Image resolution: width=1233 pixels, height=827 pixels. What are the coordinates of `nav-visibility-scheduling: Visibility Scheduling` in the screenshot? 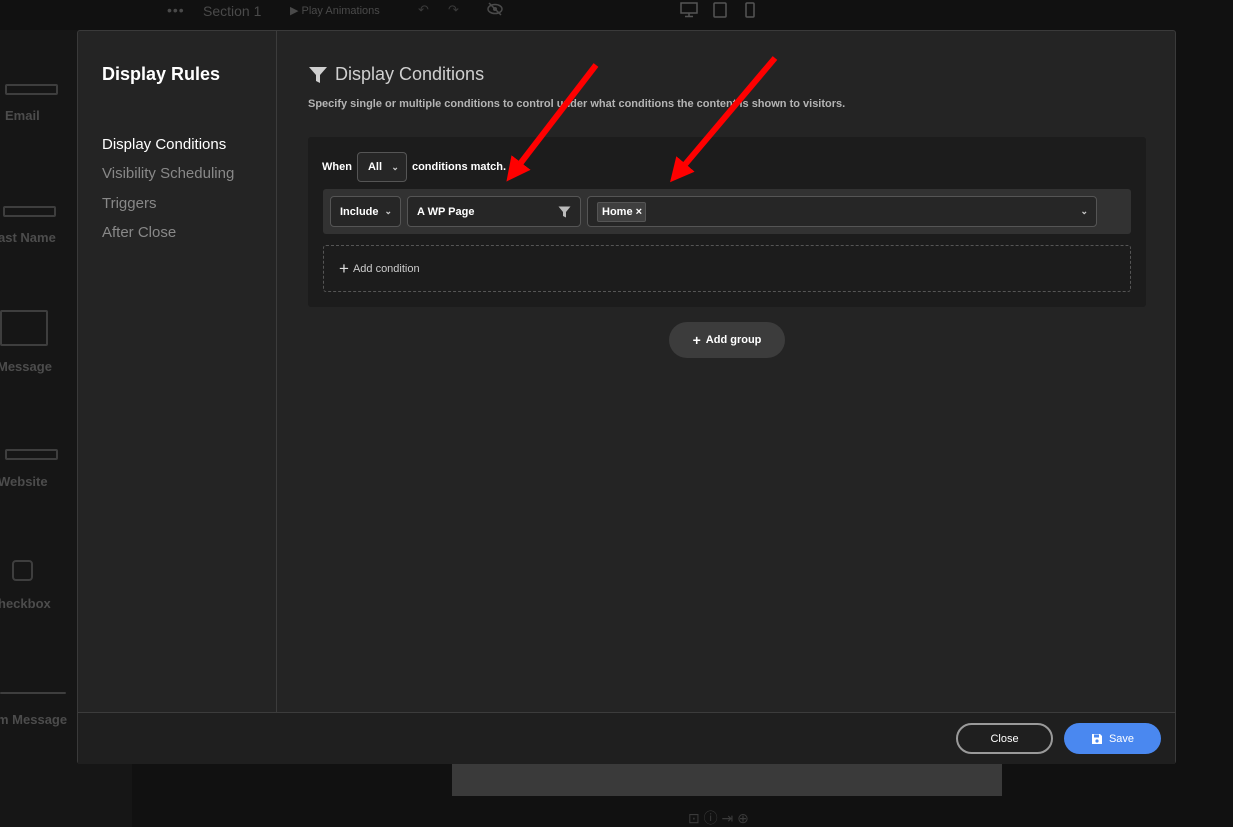 It's located at (168, 173).